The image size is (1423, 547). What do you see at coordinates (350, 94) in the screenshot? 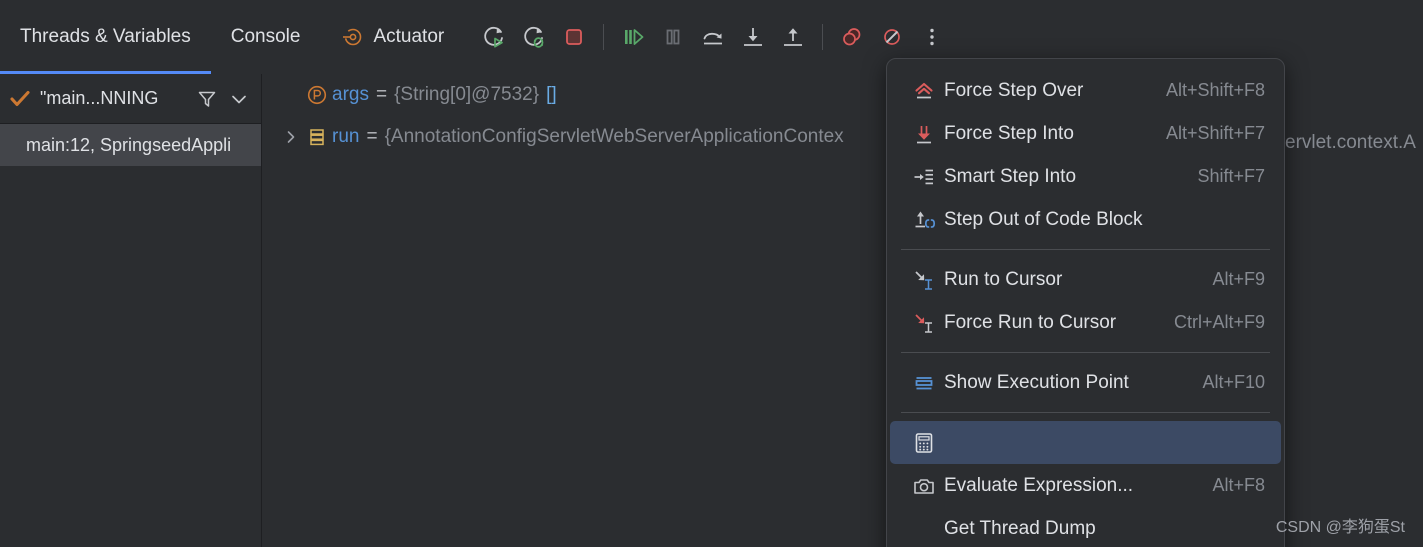
I see `variable-name: args` at bounding box center [350, 94].